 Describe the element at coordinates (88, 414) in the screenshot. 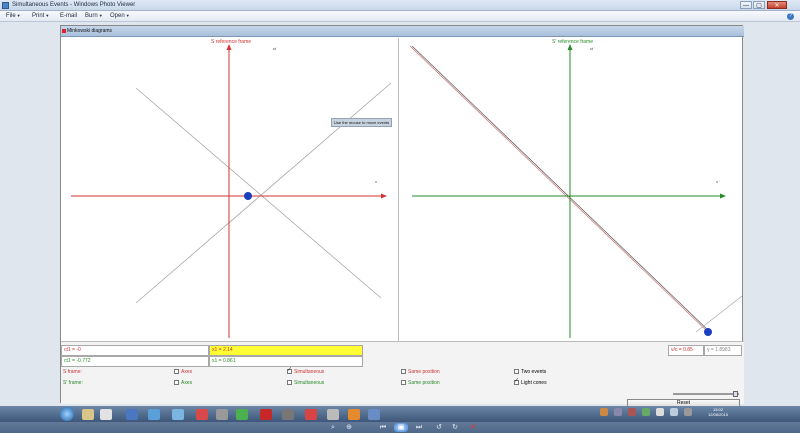

I see `explorer-icon` at that location.